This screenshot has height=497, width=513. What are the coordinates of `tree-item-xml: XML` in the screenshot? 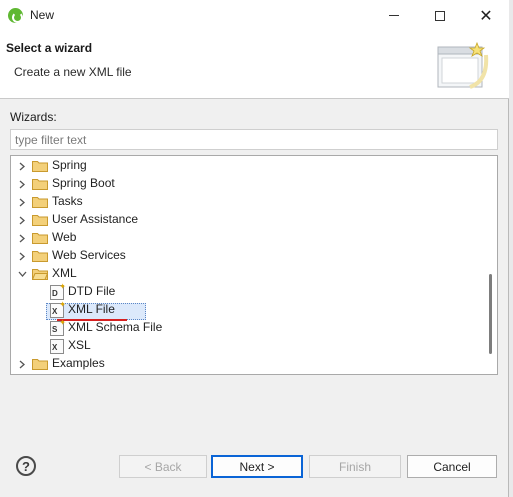 It's located at (246, 274).